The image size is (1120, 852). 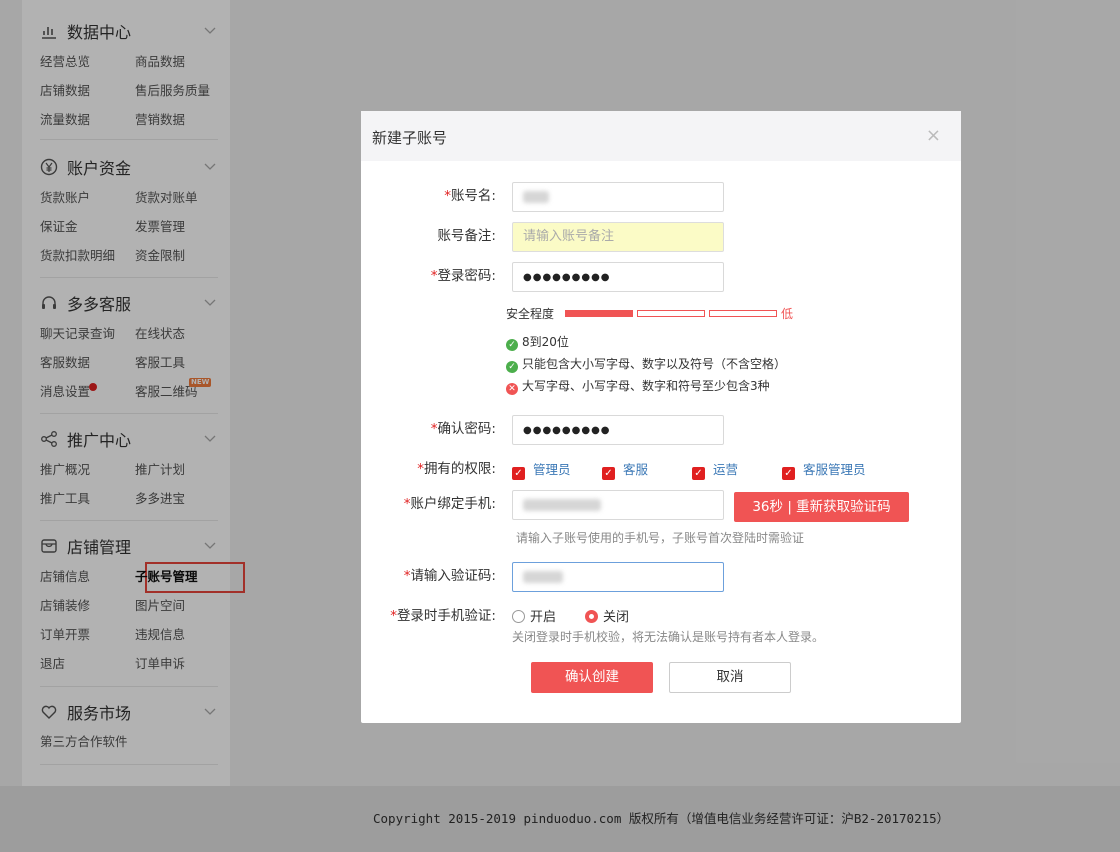 I want to click on rule-text: 大写字母、小写字母、数字和符号至少包含3种, so click(x=646, y=386).